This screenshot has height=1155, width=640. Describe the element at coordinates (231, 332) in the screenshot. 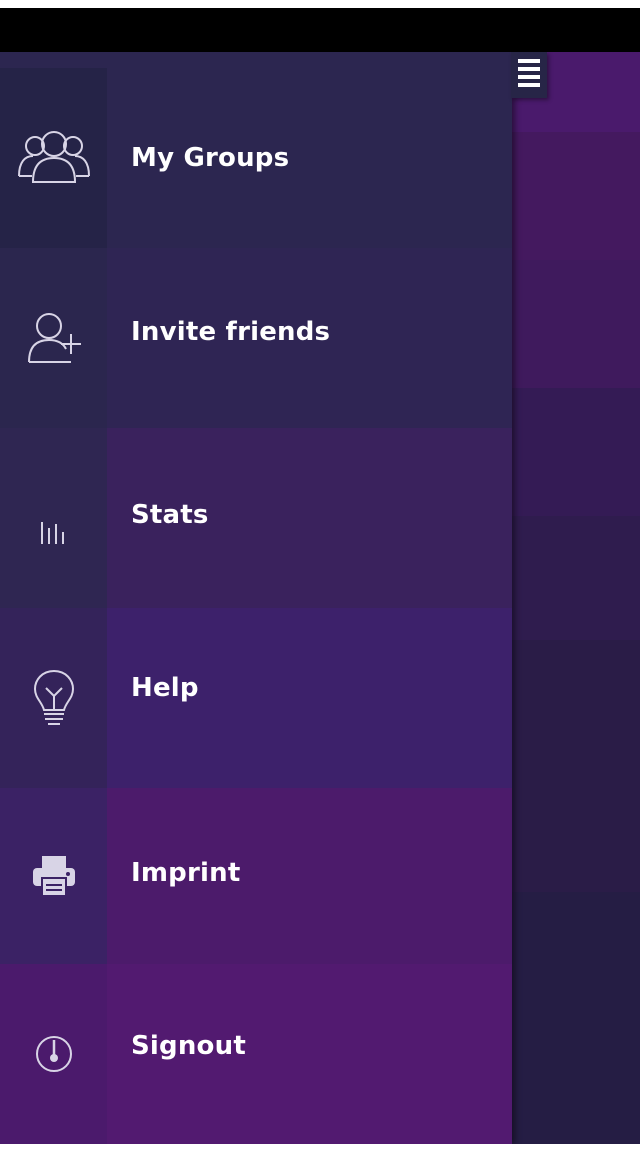

I see `menu-item-label: Invite friends` at that location.